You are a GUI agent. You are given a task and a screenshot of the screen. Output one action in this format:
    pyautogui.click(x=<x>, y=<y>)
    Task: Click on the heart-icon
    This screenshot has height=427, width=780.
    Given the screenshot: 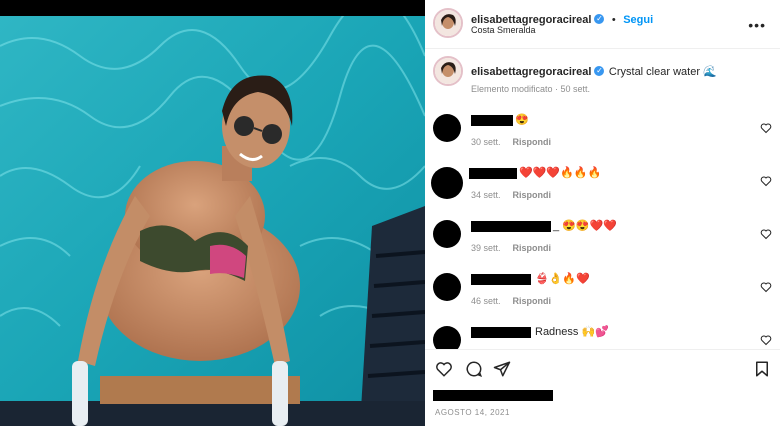 What is the action you would take?
    pyautogui.click(x=444, y=369)
    